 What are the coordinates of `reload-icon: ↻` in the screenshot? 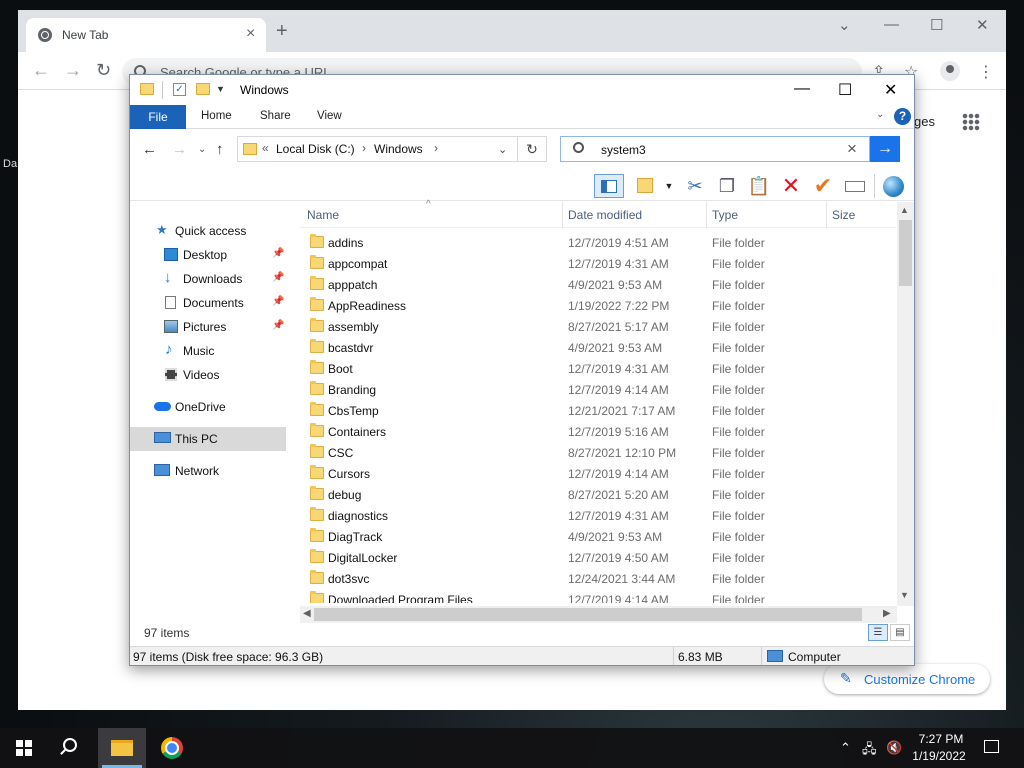 It's located at (103, 70).